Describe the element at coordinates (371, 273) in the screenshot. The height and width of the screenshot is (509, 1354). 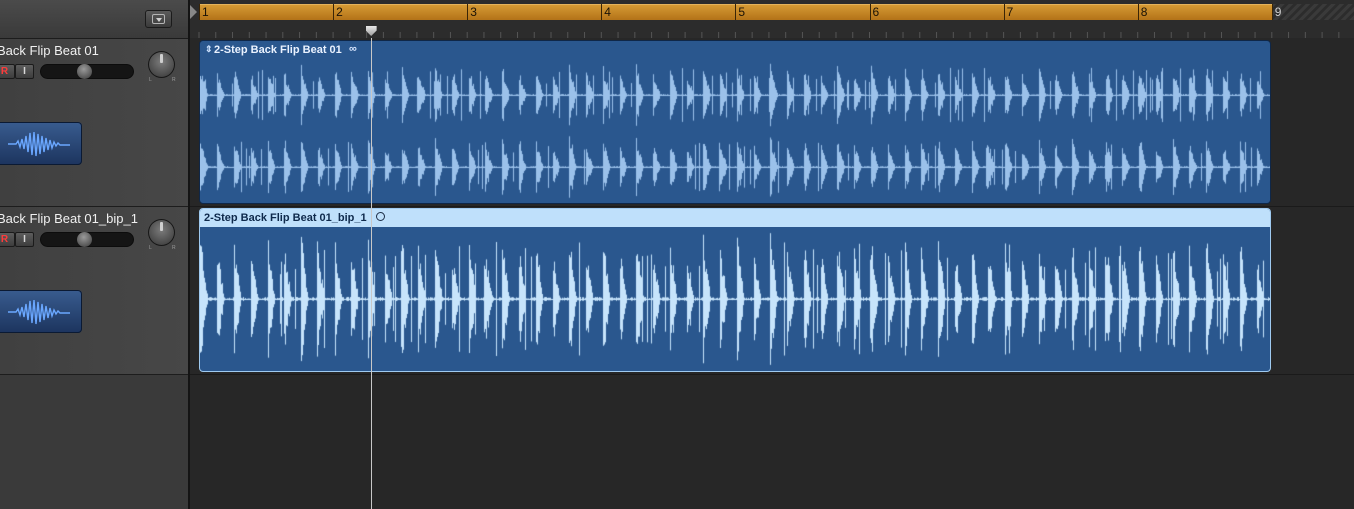
I see `playhead` at that location.